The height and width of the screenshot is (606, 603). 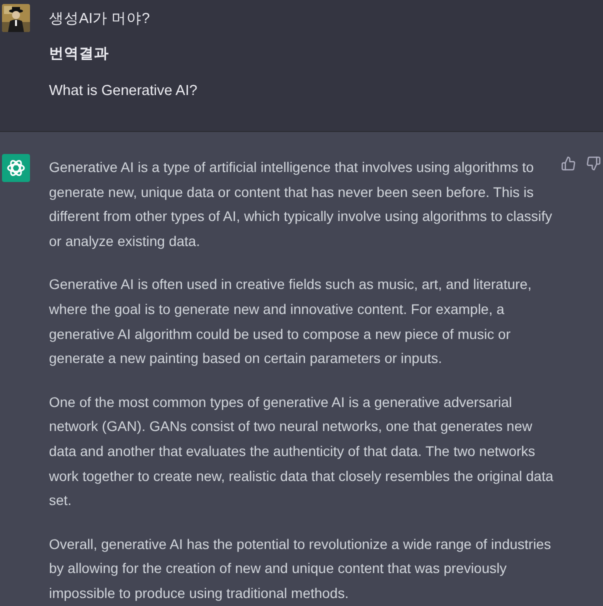 I want to click on answer-paragraph: Generative AI is often used in creative fields such as music, art, and literature, where the goal is to generate new and innovative content. For example, a generative AI algorithm could be used to compose a new piece of music or generate a new painting based on certain parameters or inputs., so click(x=290, y=321).